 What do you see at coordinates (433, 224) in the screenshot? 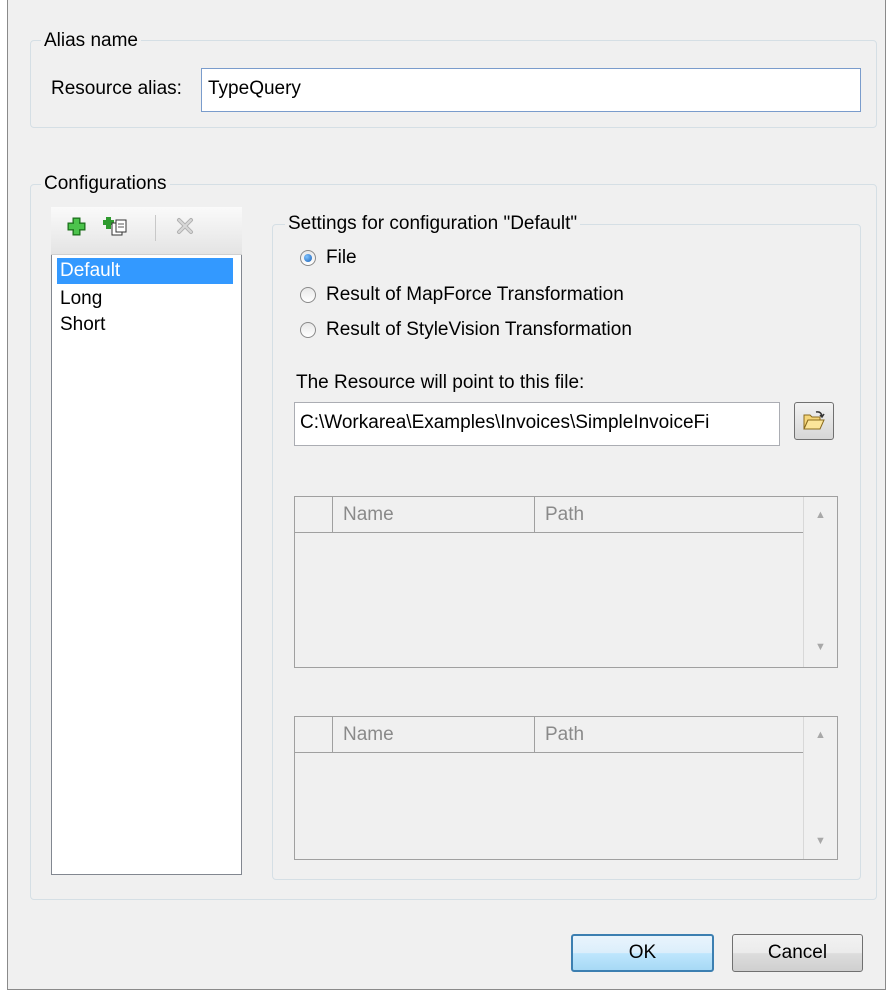
I see `settings-legend: Settings for configuration "Default"` at bounding box center [433, 224].